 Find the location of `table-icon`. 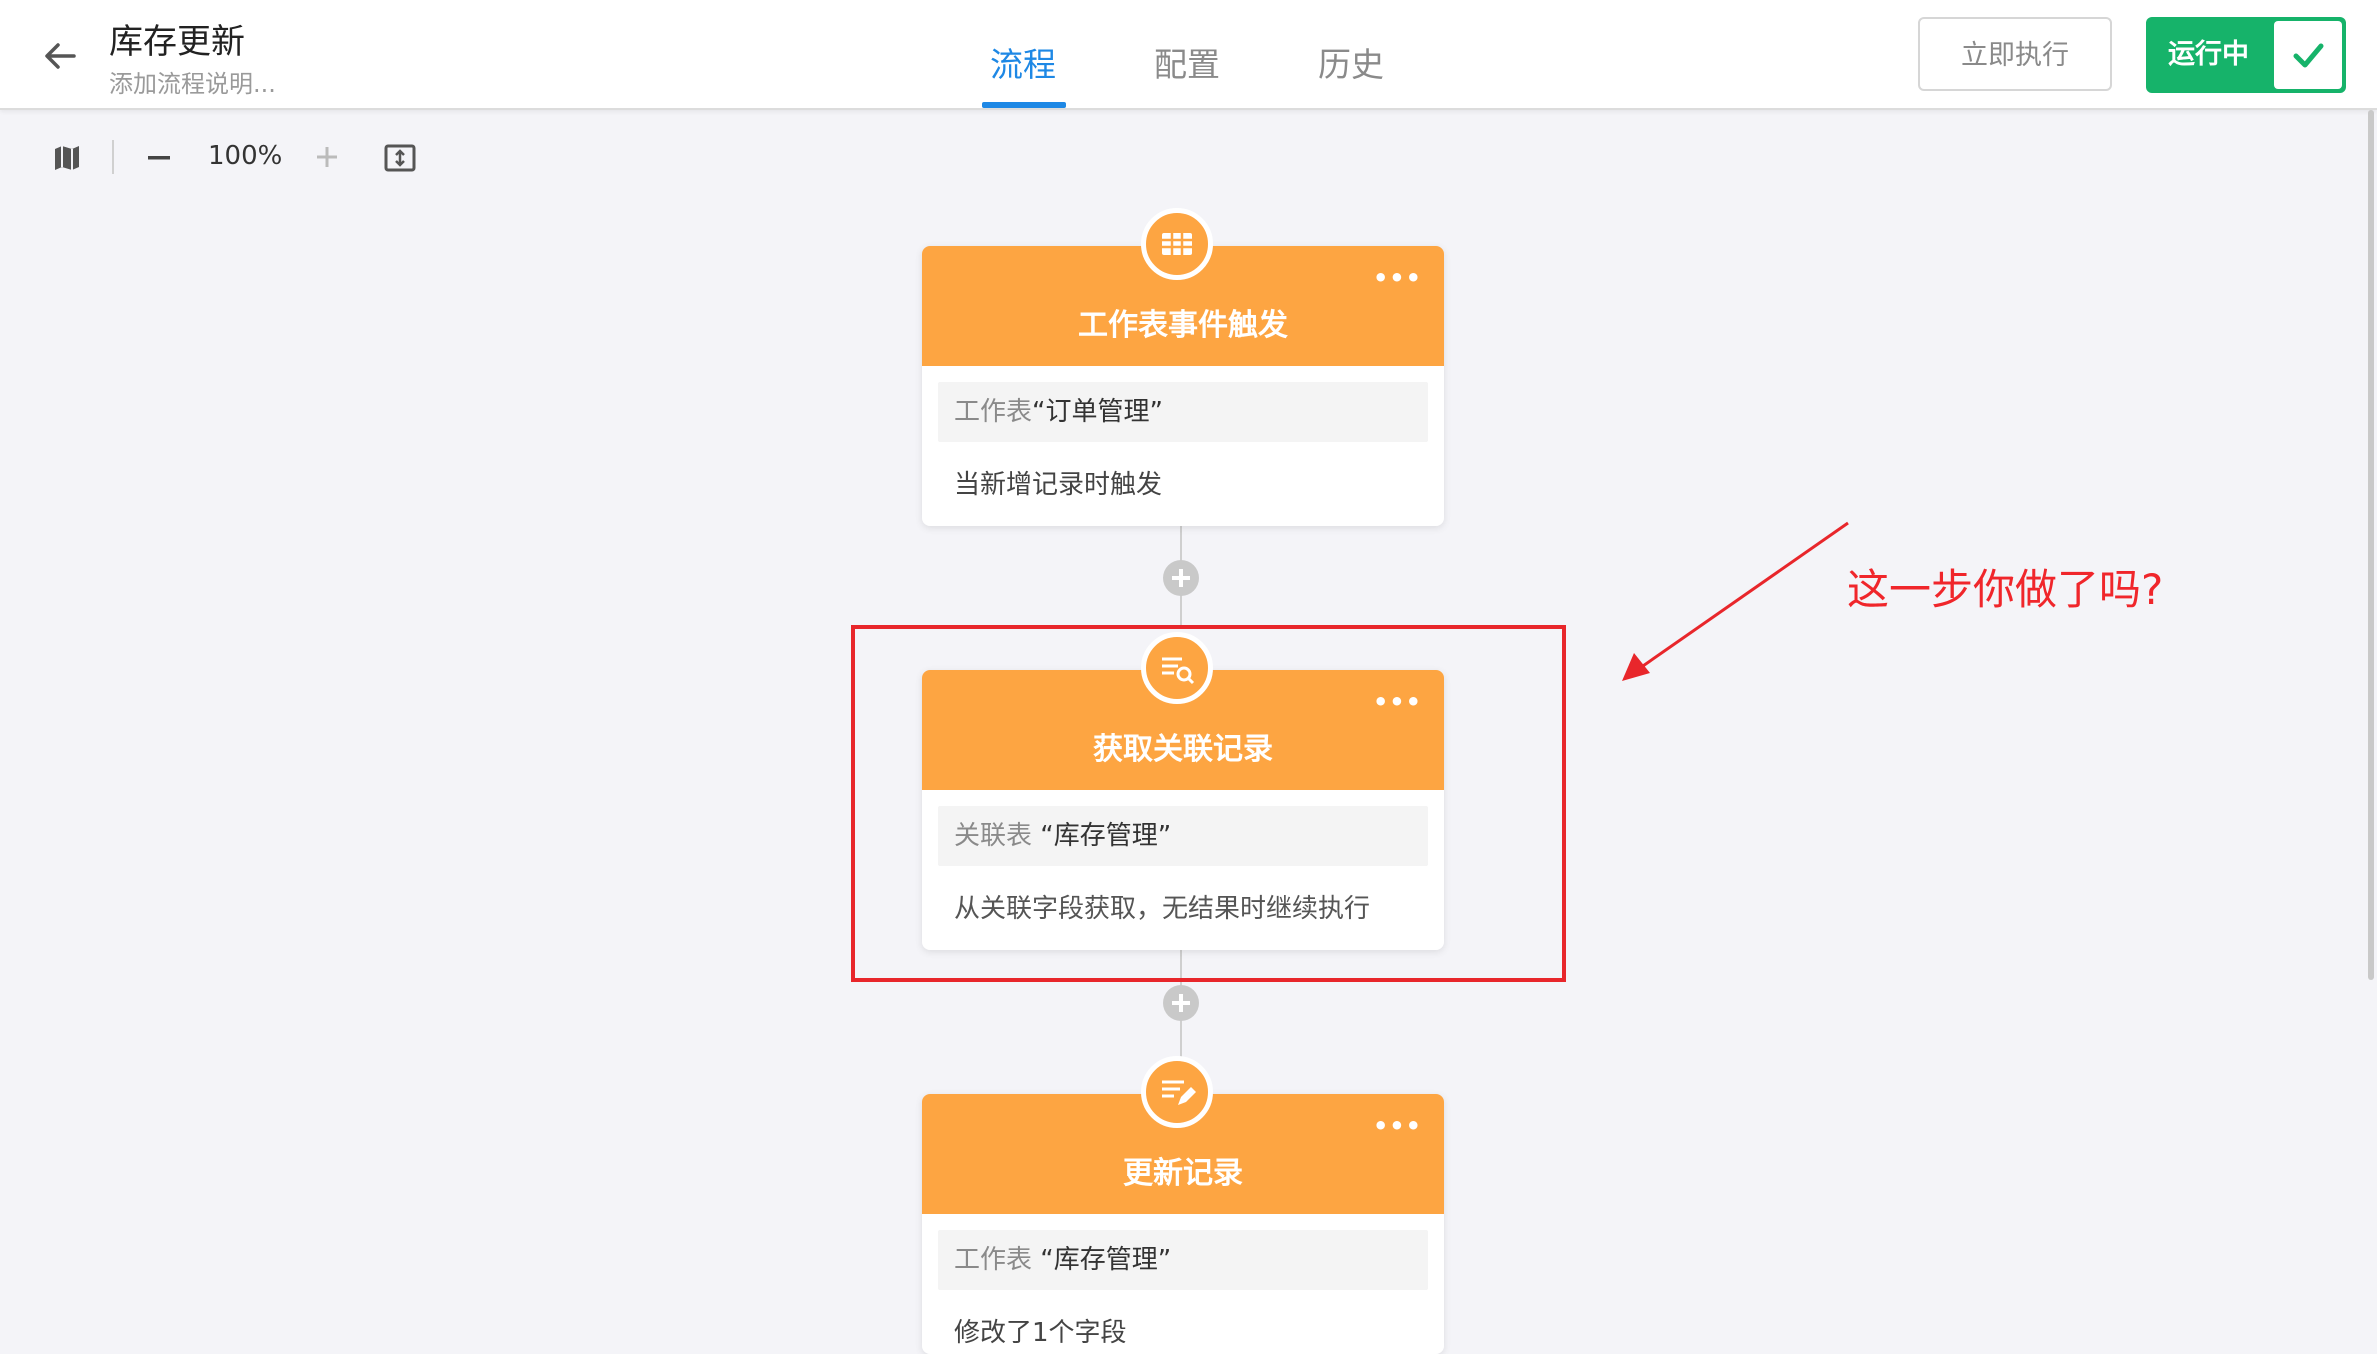

table-icon is located at coordinates (1177, 244).